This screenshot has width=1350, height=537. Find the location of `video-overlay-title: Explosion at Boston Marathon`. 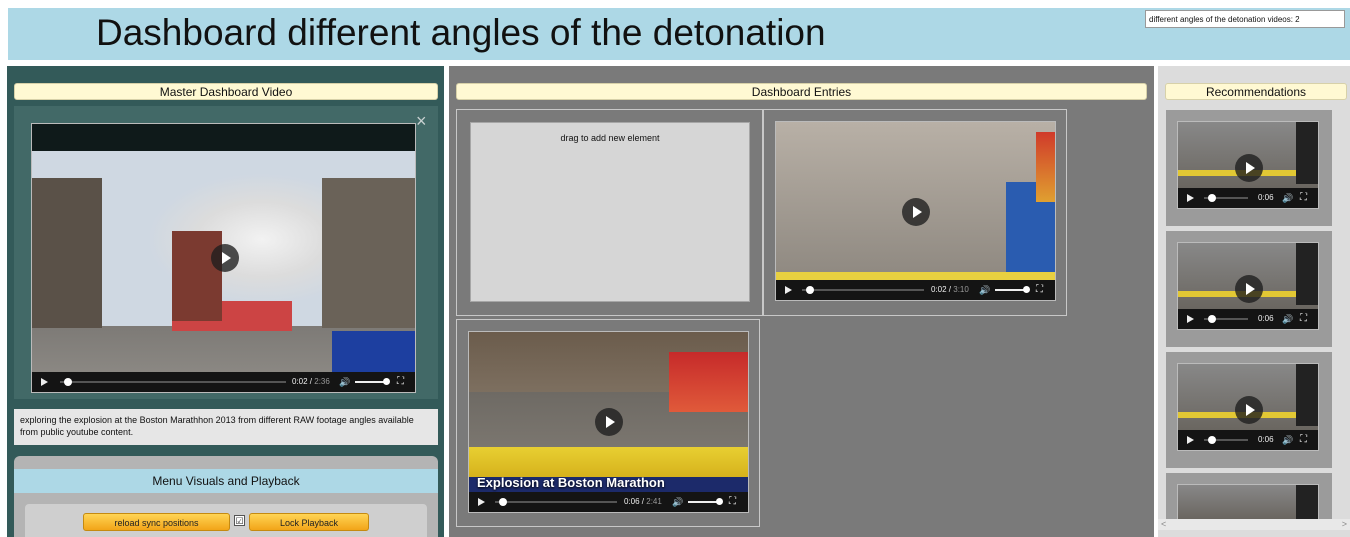

video-overlay-title: Explosion at Boston Marathon is located at coordinates (571, 482).